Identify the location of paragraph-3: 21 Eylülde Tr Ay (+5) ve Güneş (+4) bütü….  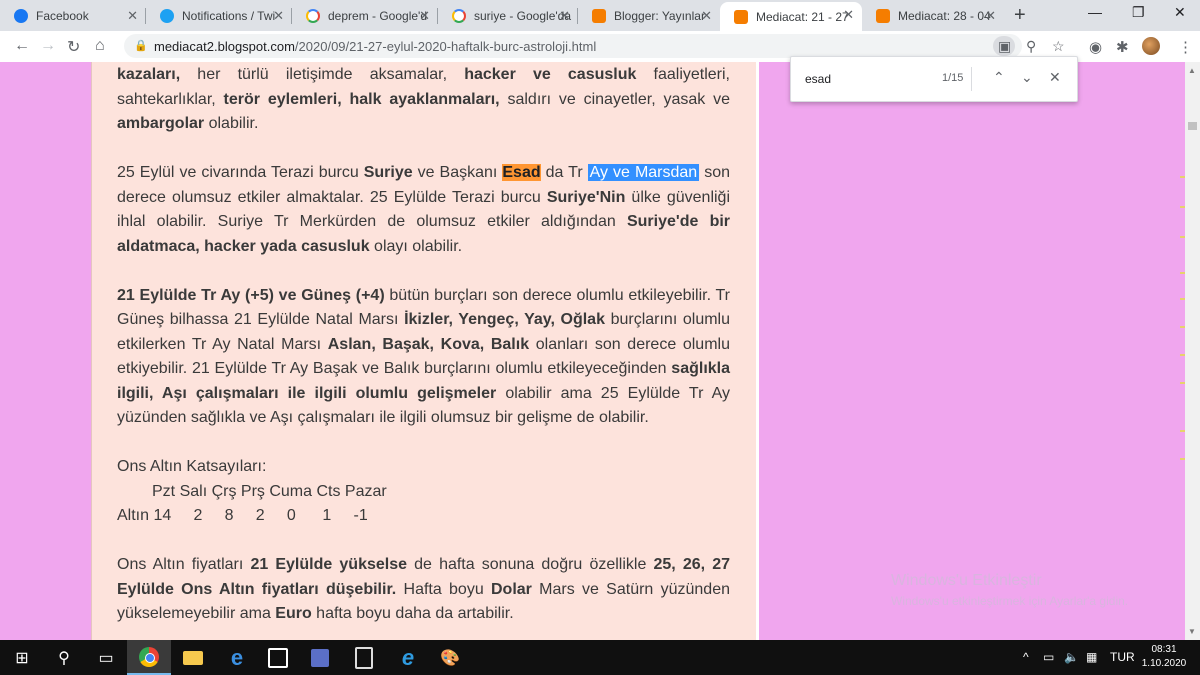
(423, 357).